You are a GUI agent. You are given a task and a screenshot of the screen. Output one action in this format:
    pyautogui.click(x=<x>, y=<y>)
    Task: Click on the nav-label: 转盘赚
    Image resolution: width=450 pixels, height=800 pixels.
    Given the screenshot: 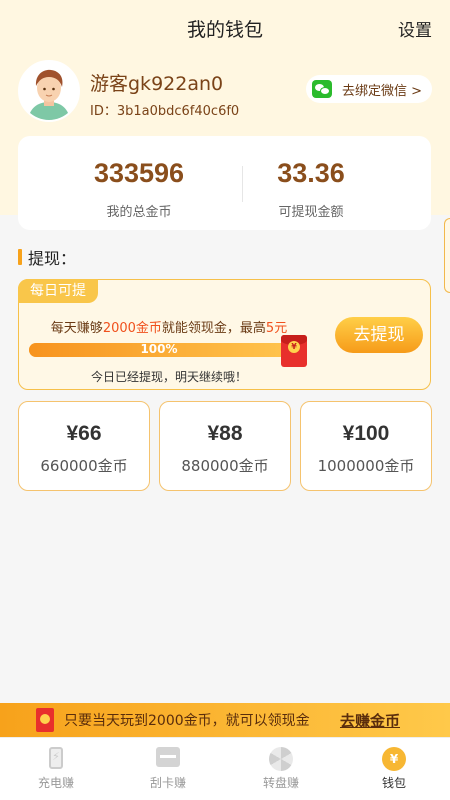 What is the action you would take?
    pyautogui.click(x=280, y=783)
    